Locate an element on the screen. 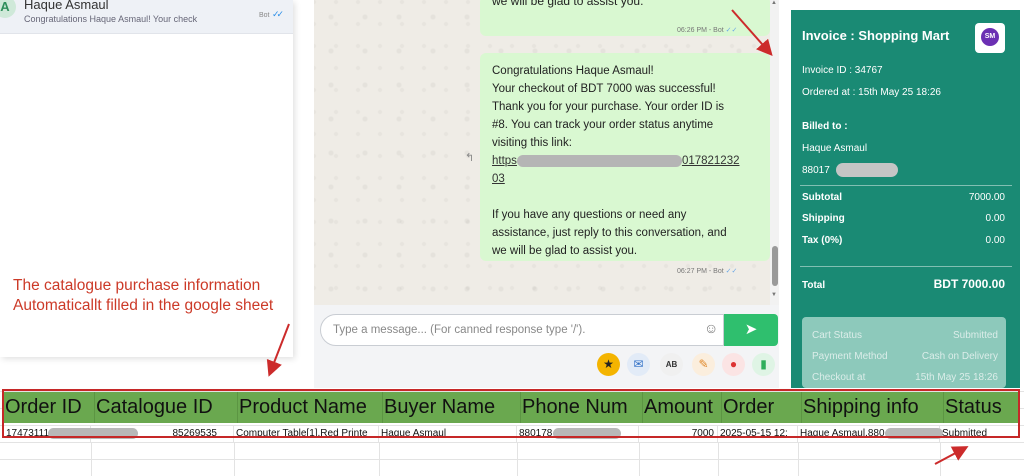  shop-logo: SM is located at coordinates (990, 38).